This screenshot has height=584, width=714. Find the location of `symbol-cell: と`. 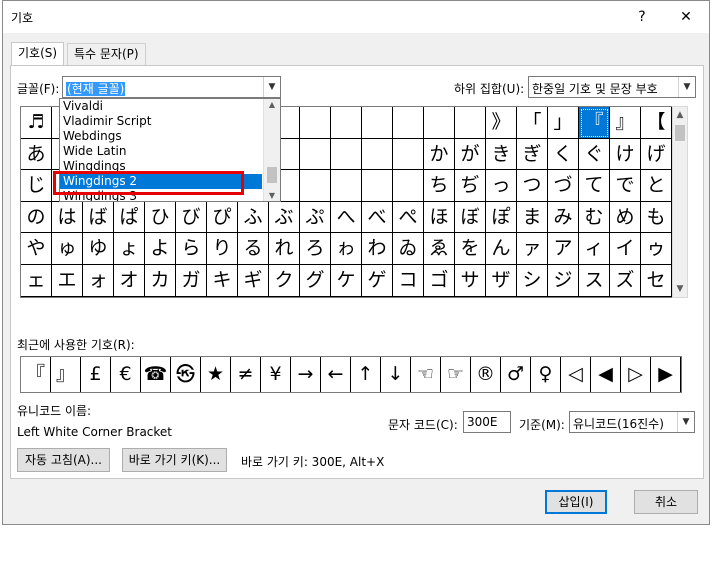

symbol-cell: と is located at coordinates (656, 186).